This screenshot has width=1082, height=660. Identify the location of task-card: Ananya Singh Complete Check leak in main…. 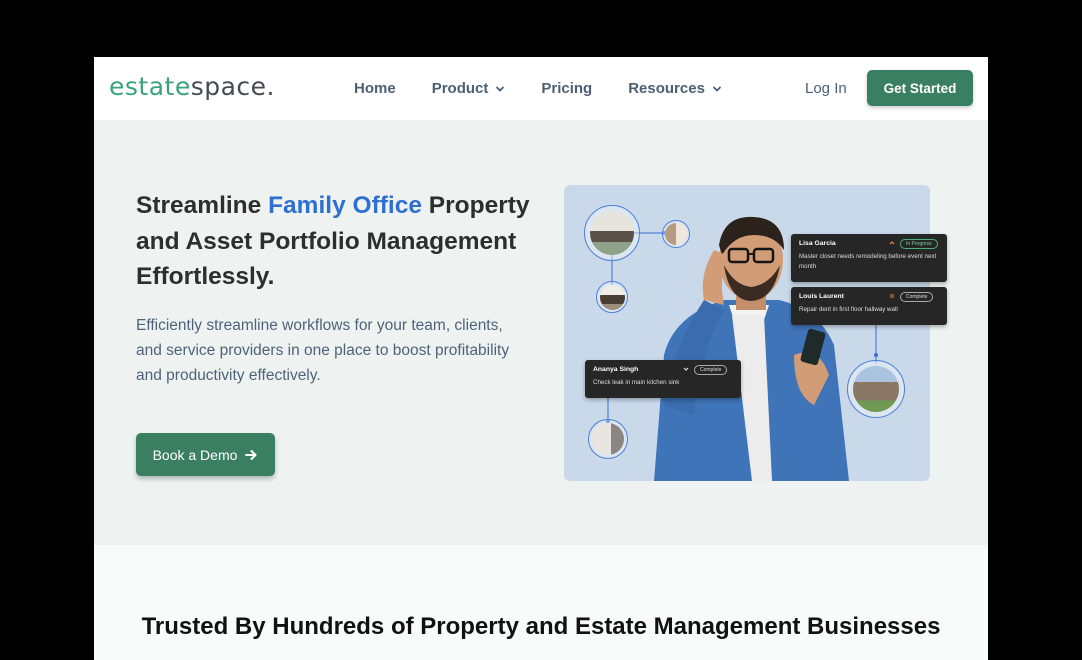
(663, 379).